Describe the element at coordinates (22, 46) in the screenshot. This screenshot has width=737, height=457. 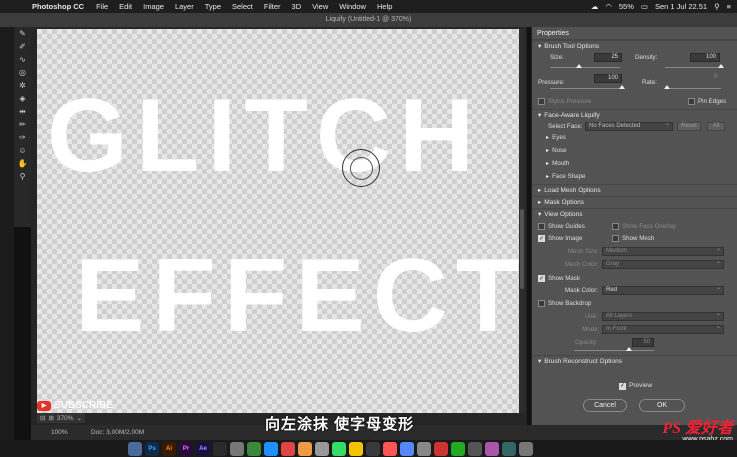
I see `reconstruct-tool-icon: ✐` at that location.